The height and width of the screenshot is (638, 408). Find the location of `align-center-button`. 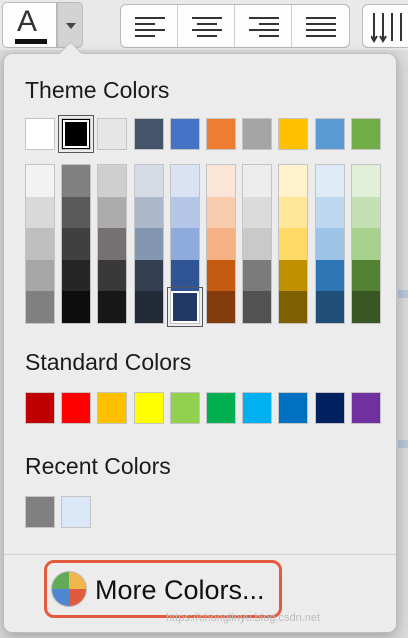

align-center-button is located at coordinates (206, 26).